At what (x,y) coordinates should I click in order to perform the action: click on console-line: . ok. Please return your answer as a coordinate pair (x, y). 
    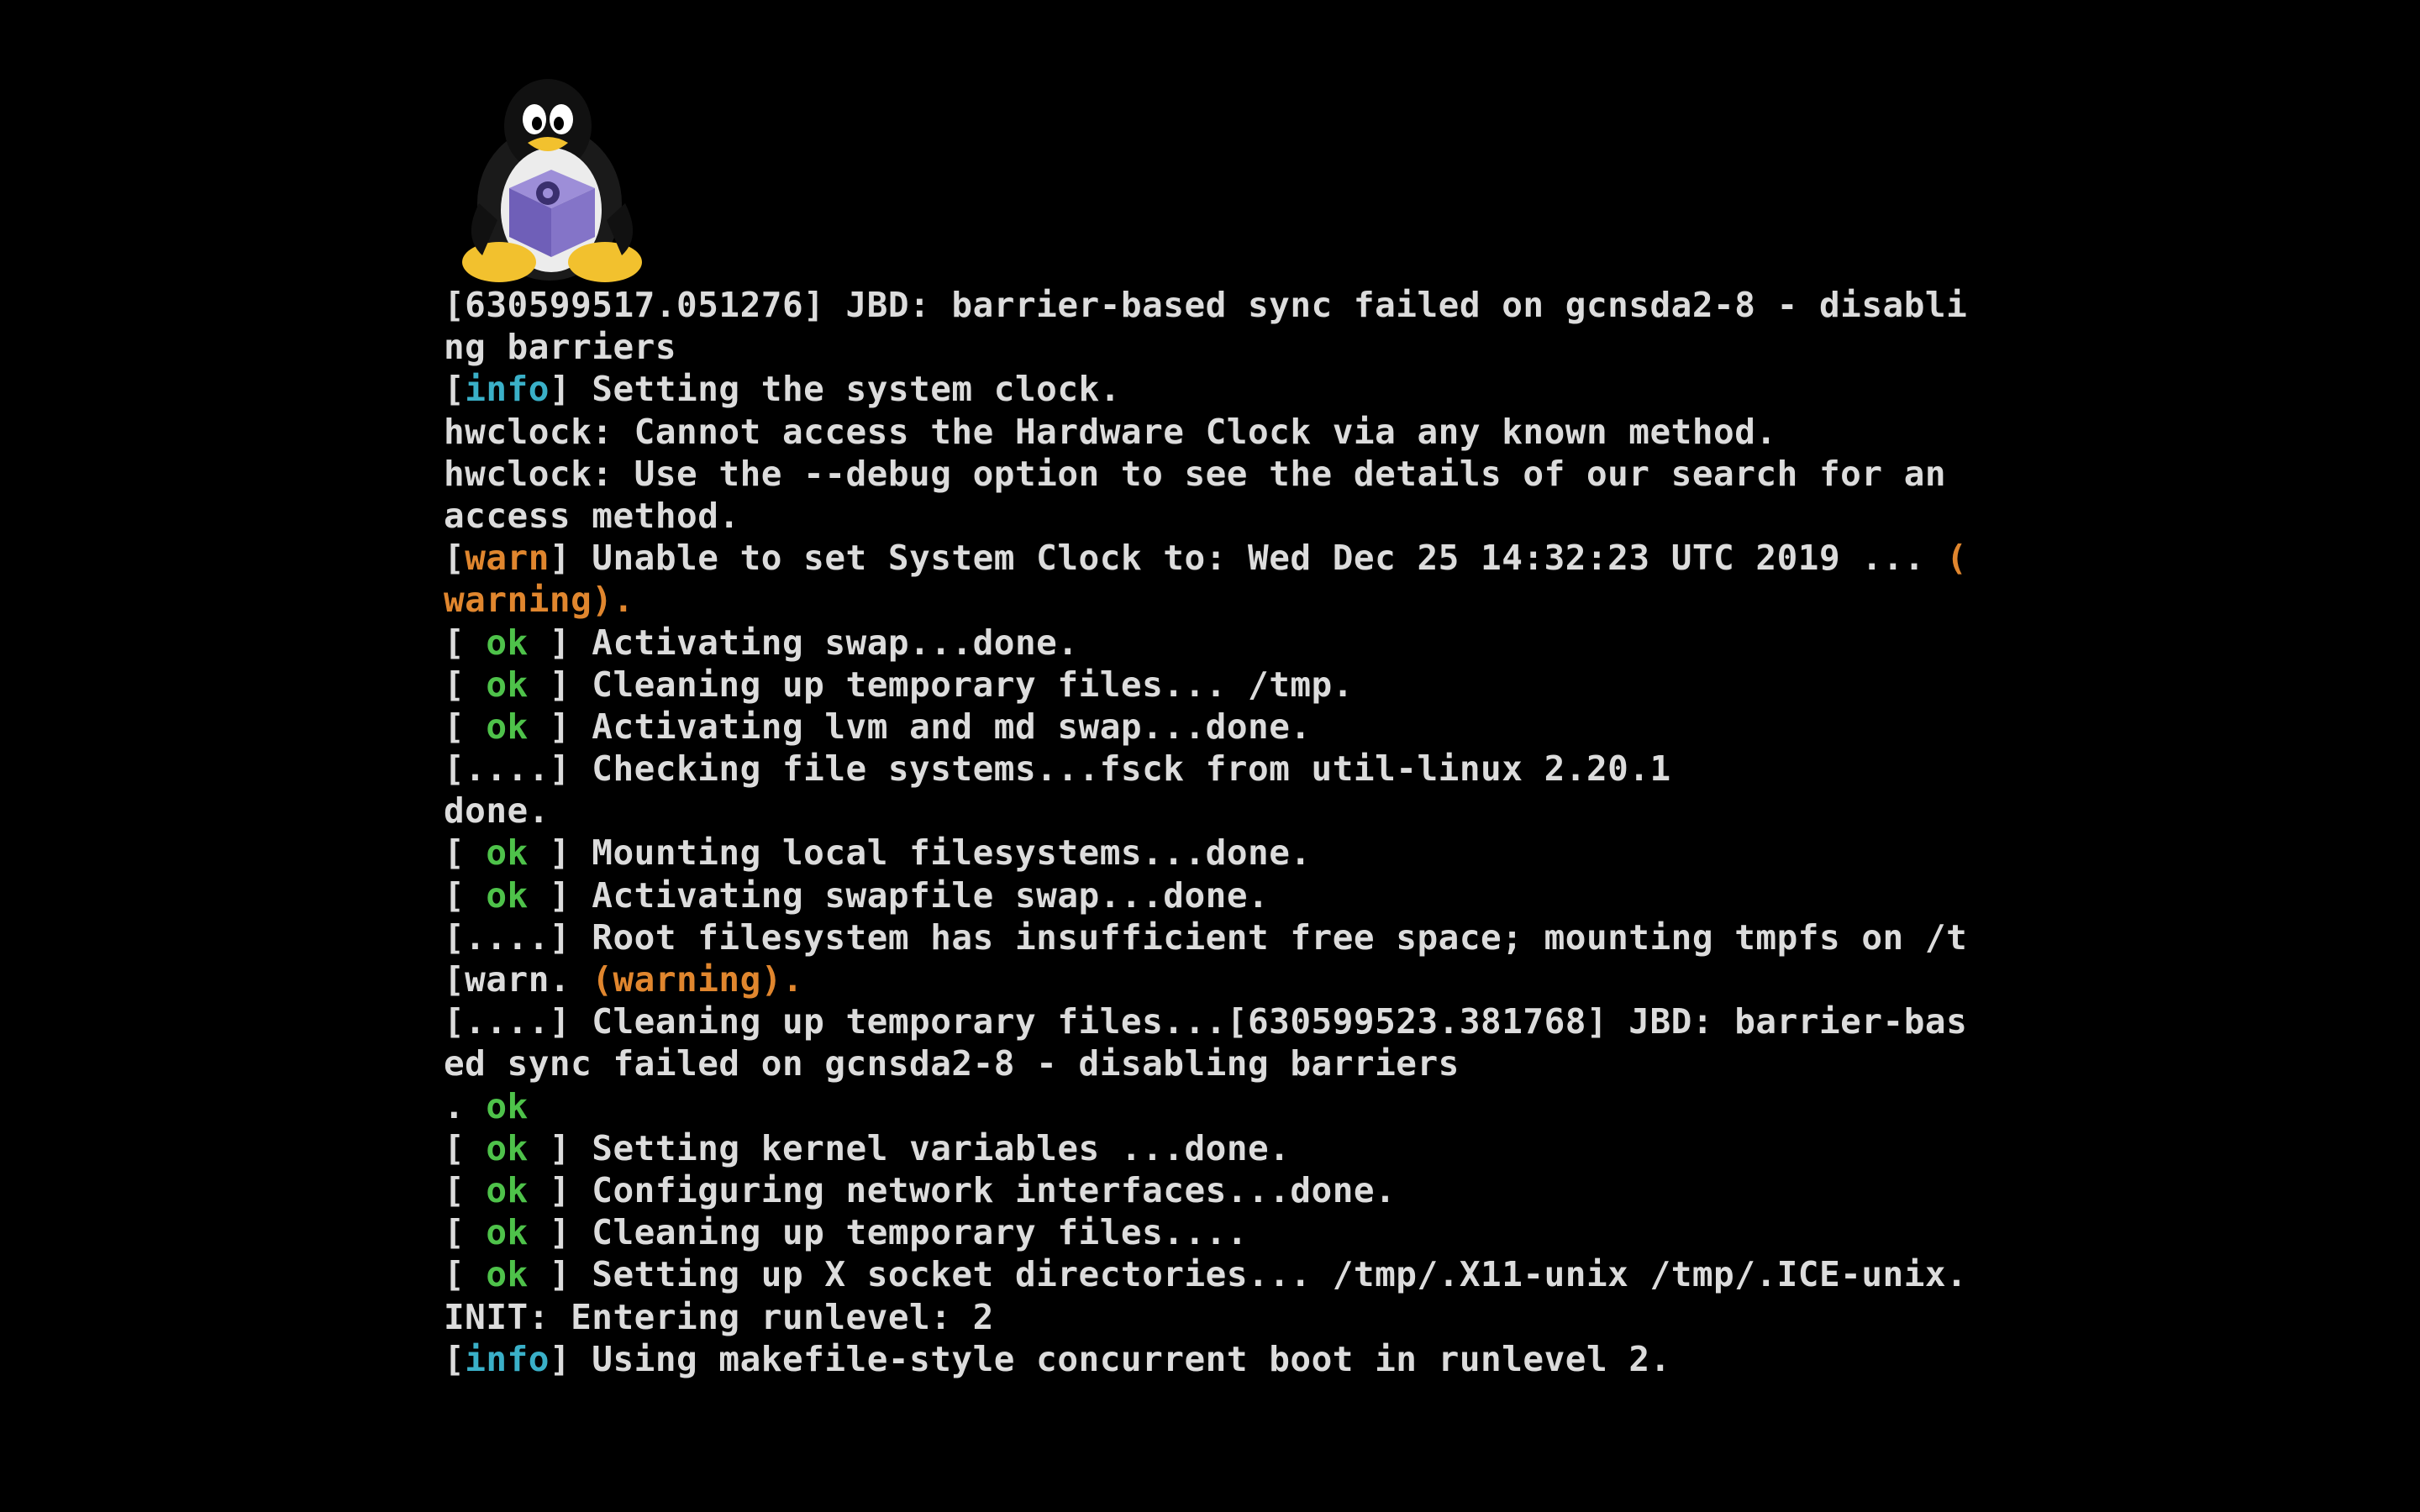
    Looking at the image, I should click on (1208, 1106).